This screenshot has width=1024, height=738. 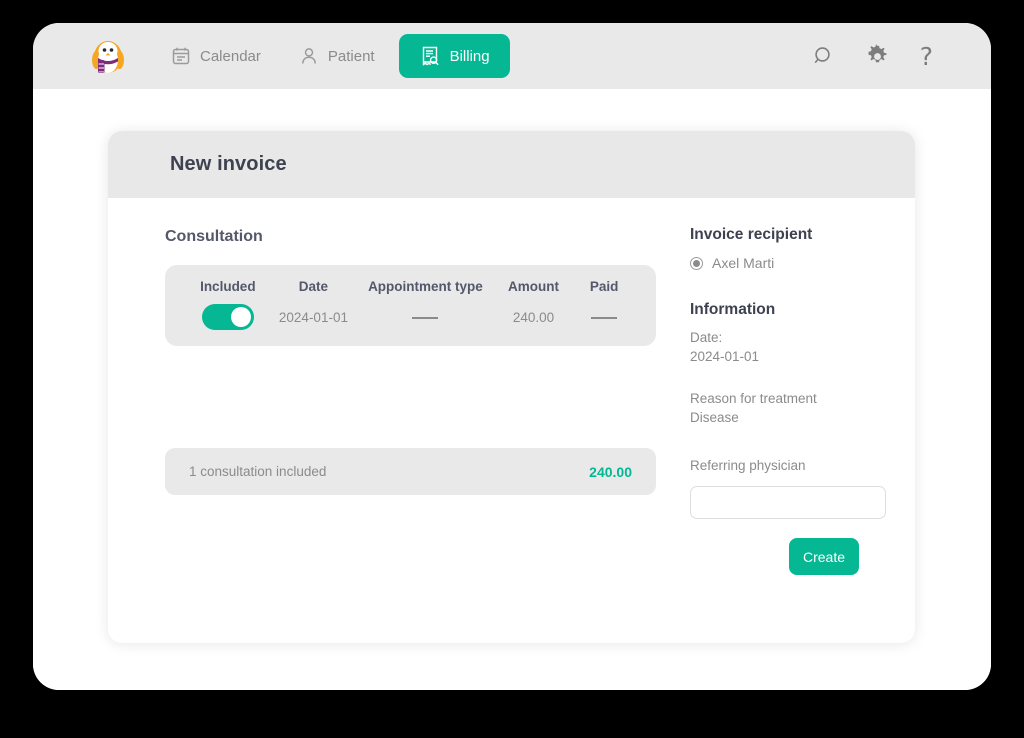 What do you see at coordinates (751, 234) in the screenshot?
I see `heading-invoice-recipient: Invoice recipient` at bounding box center [751, 234].